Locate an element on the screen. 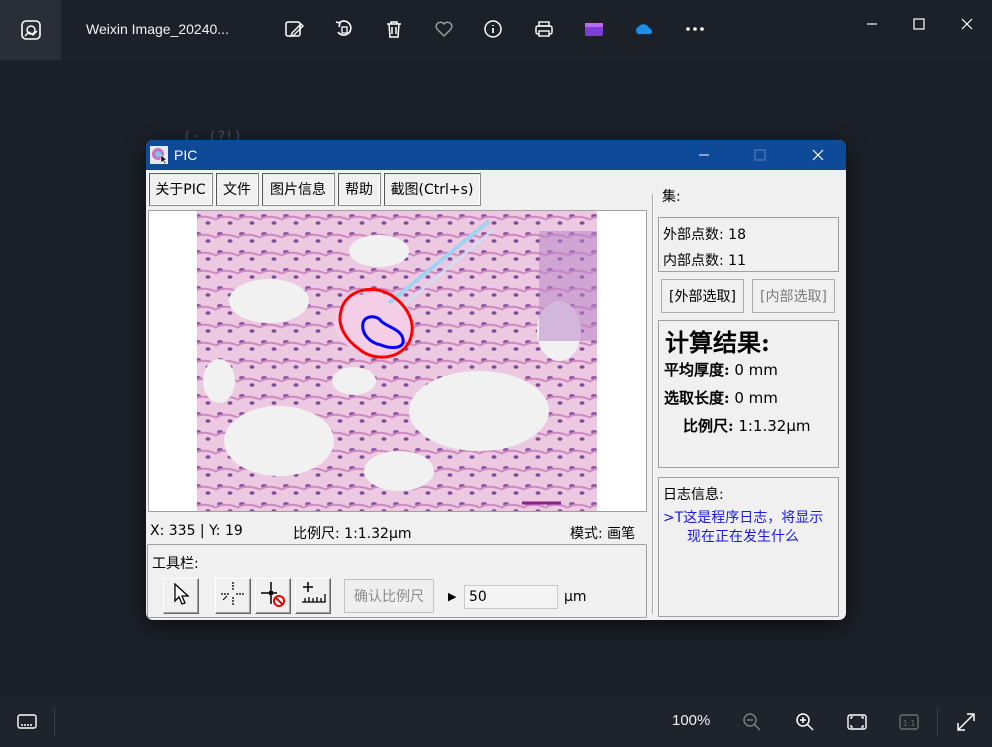 This screenshot has height=747, width=992. zoom-in-icon is located at coordinates (805, 722).